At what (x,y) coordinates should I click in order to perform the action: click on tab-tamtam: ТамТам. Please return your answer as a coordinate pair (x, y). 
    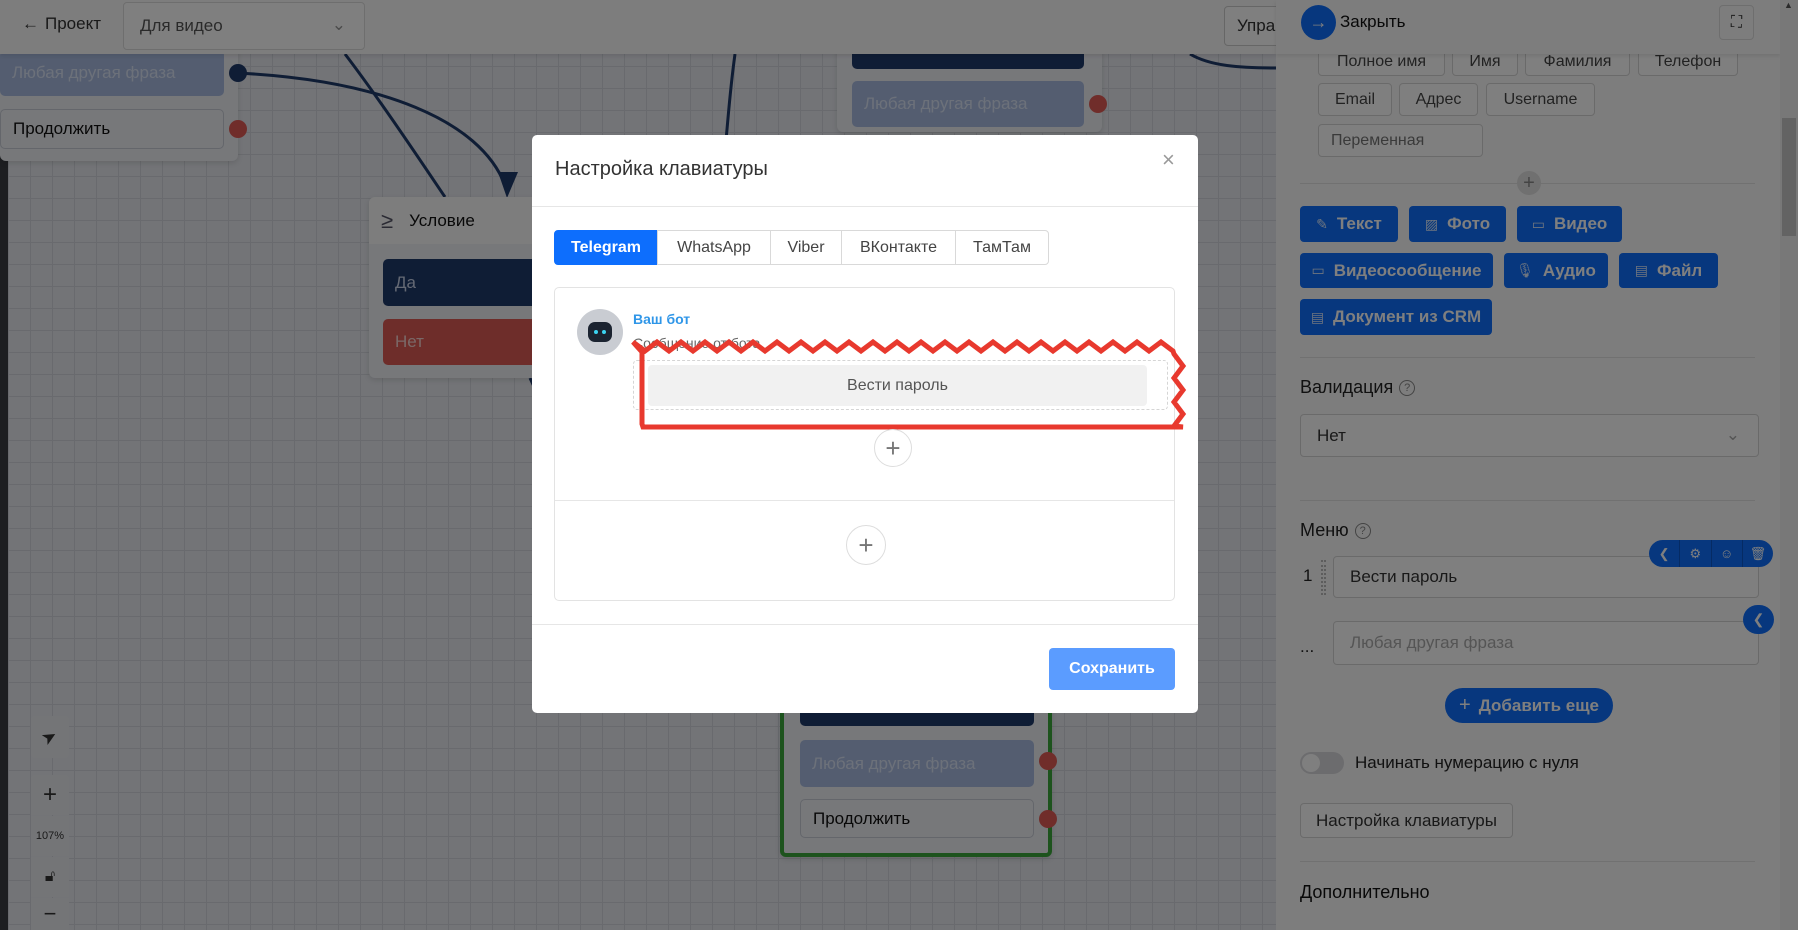
    Looking at the image, I should click on (1002, 247).